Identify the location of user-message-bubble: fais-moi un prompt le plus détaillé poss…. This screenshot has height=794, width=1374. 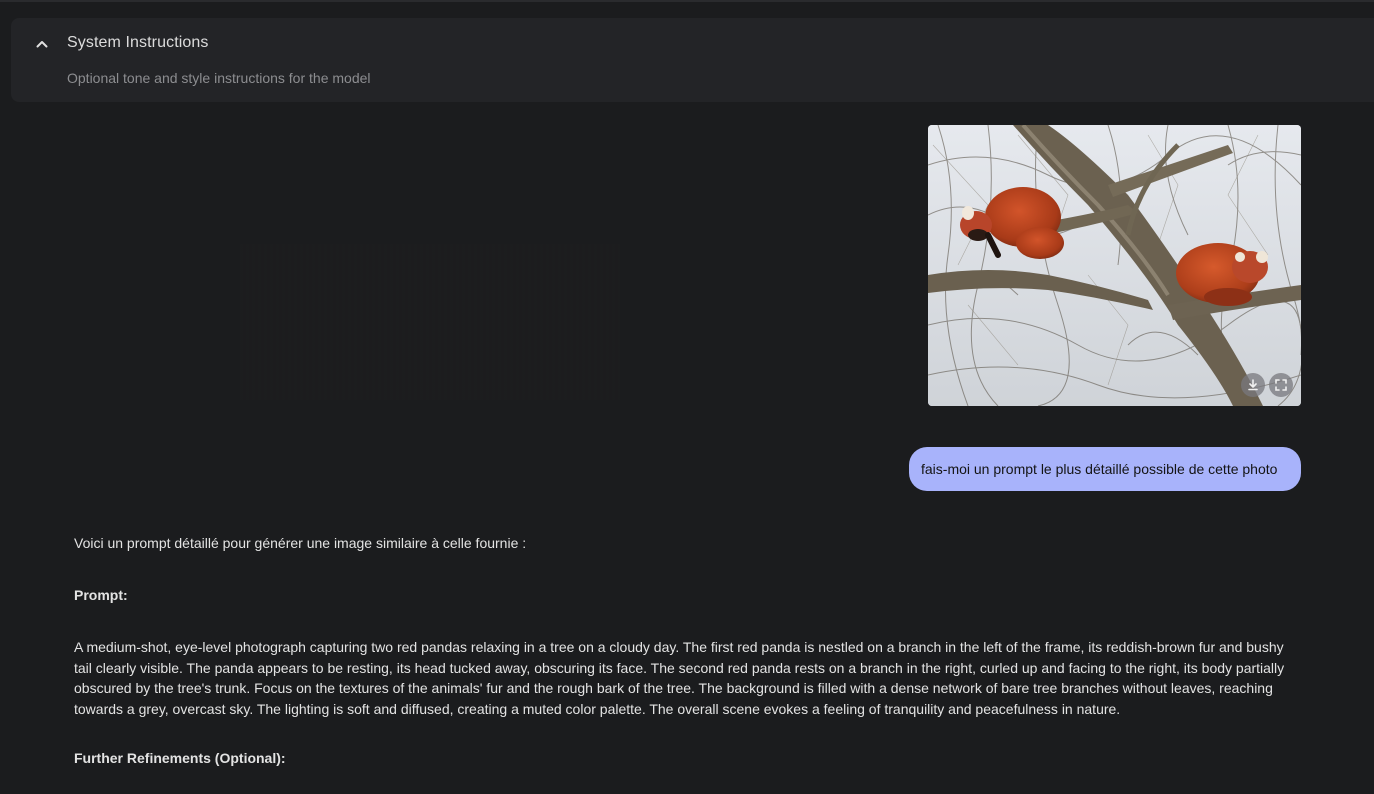
(1105, 469).